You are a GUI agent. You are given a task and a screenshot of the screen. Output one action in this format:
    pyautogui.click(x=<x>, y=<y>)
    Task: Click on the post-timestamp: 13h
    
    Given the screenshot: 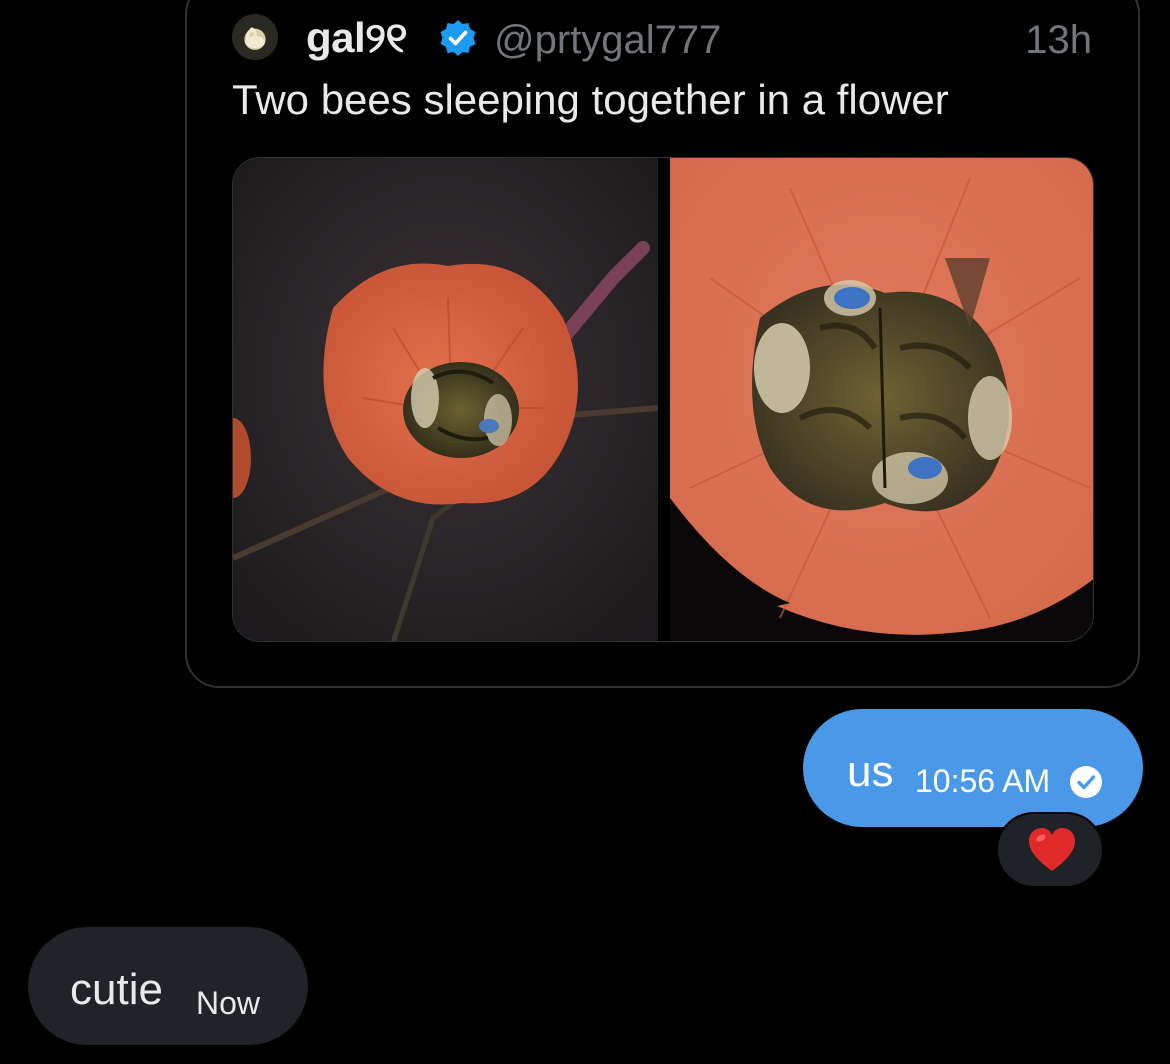 What is the action you would take?
    pyautogui.click(x=1058, y=40)
    